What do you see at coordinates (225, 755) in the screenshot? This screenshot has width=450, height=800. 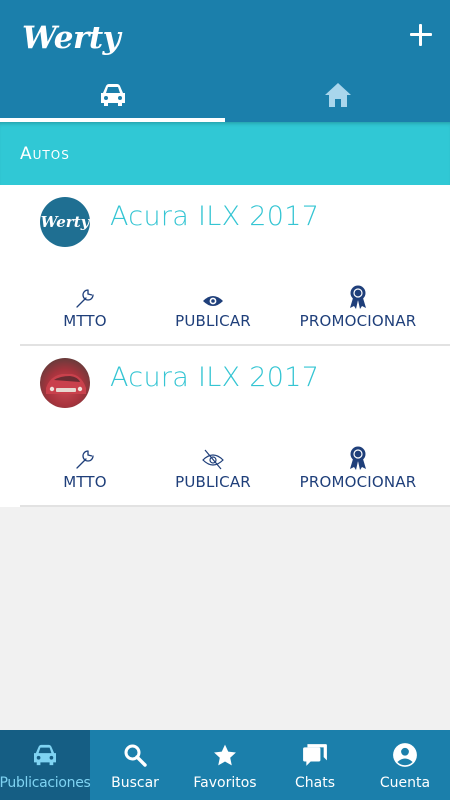 I see `star-icon` at bounding box center [225, 755].